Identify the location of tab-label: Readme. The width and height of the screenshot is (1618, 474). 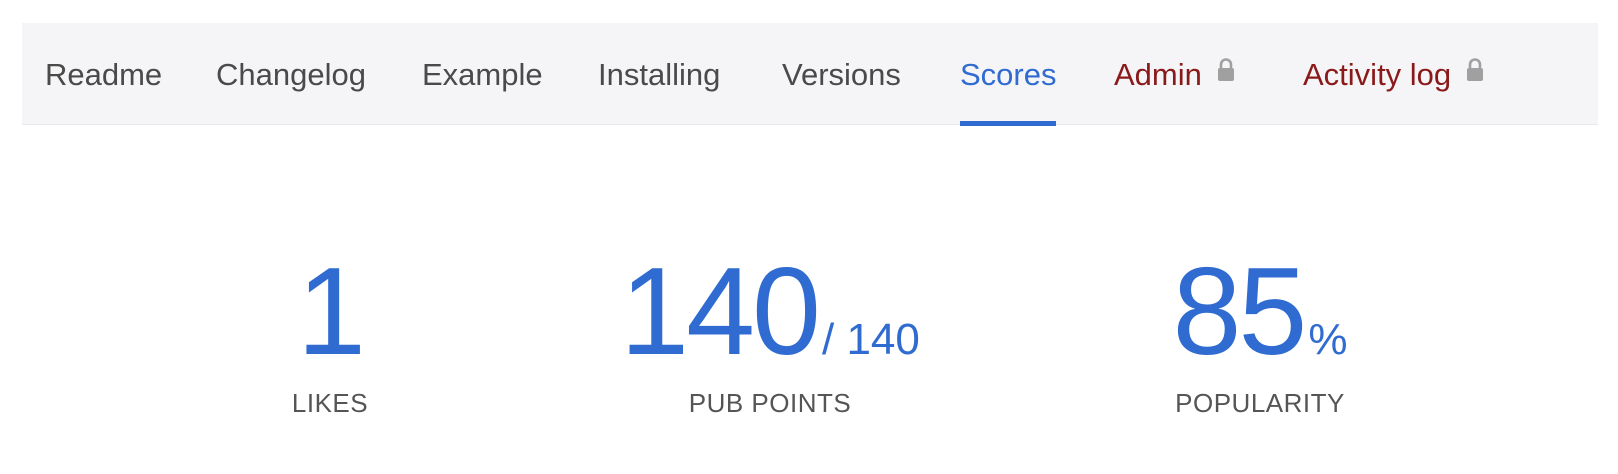
(104, 74).